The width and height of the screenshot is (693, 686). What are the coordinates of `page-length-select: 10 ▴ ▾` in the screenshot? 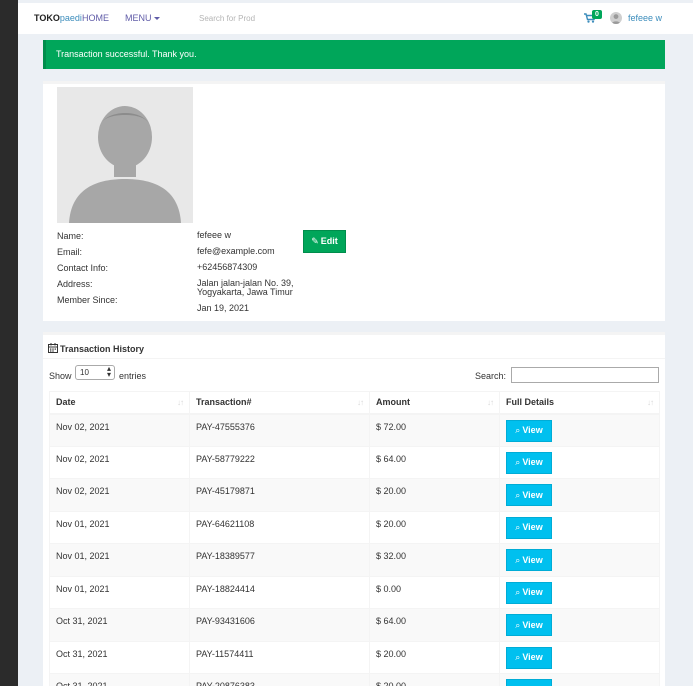 It's located at (95, 372).